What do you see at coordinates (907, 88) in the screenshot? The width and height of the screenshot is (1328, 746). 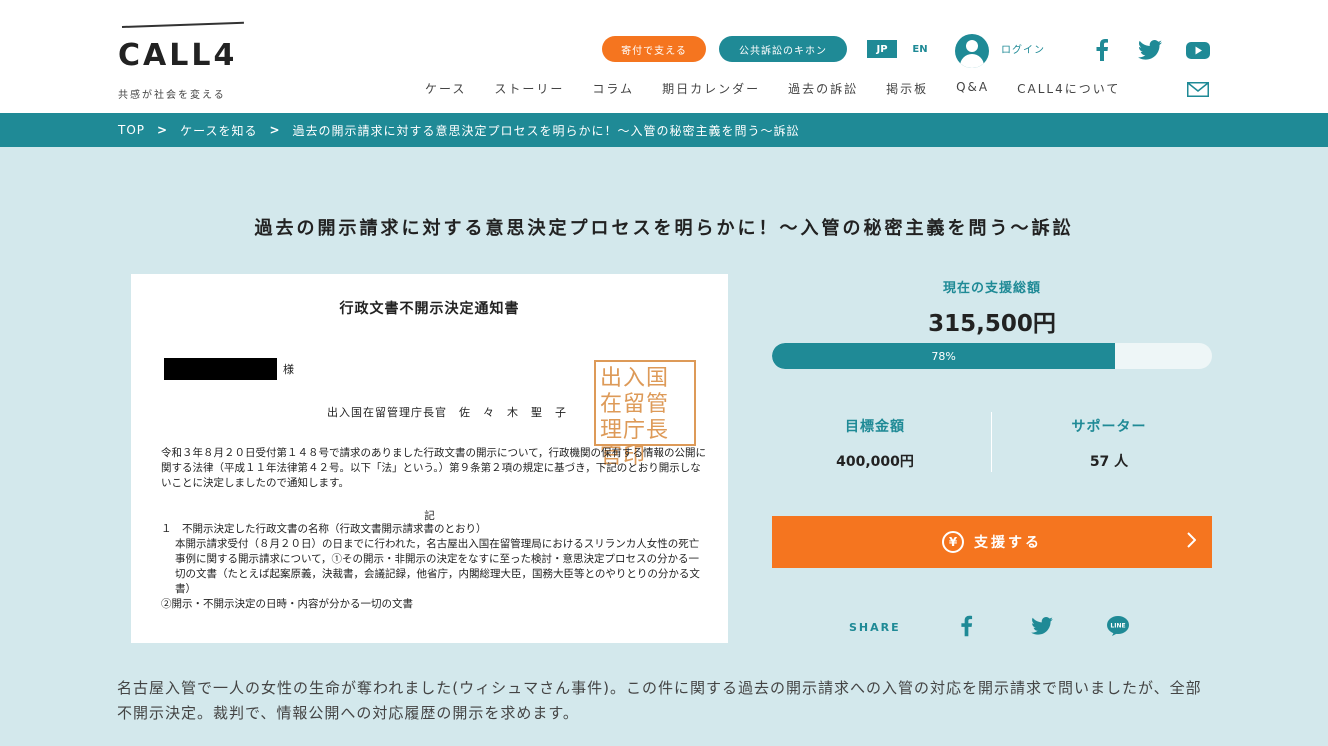 I see `nav-item-board: 掲示板` at bounding box center [907, 88].